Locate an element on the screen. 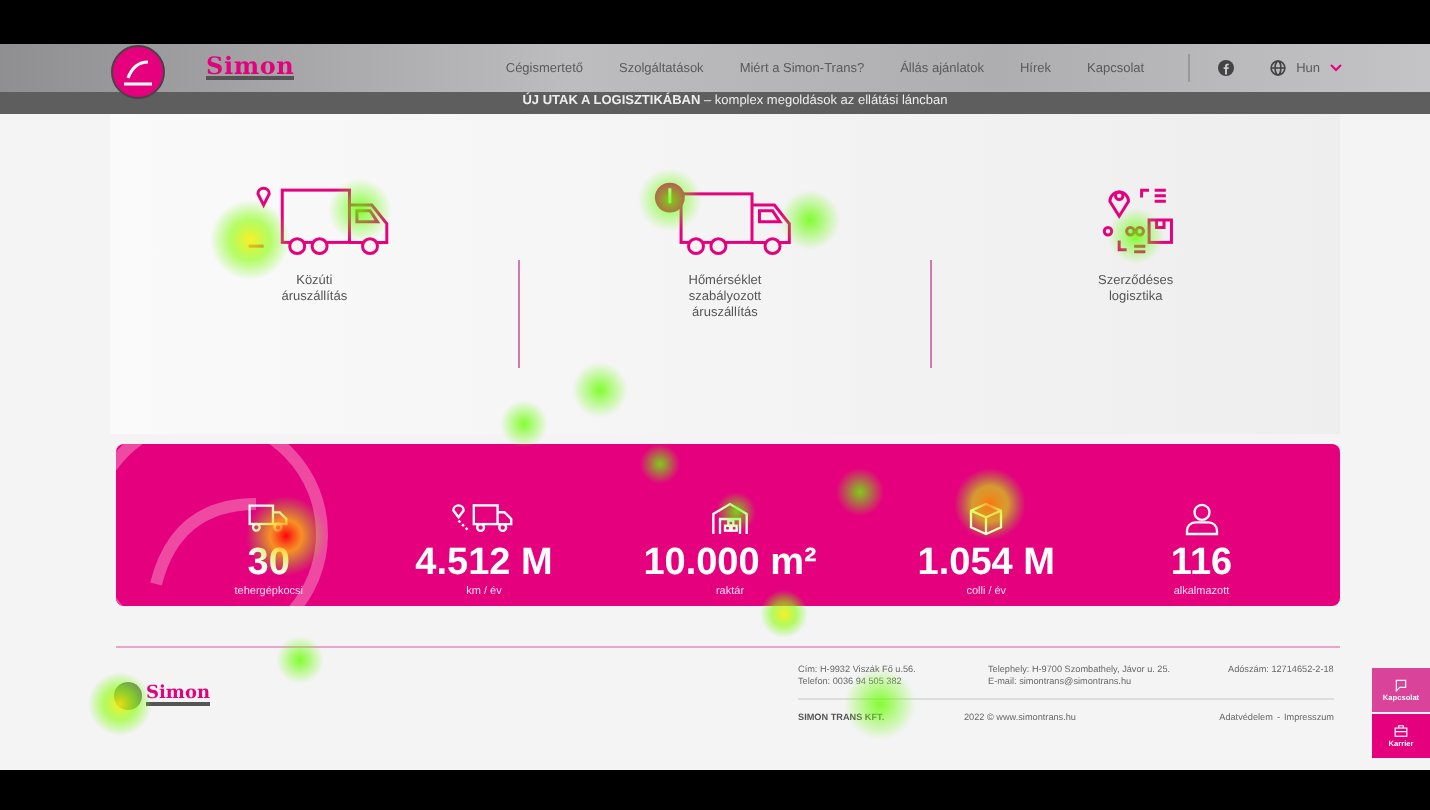 The image size is (1430, 810). stat-value: 30 is located at coordinates (268, 564).